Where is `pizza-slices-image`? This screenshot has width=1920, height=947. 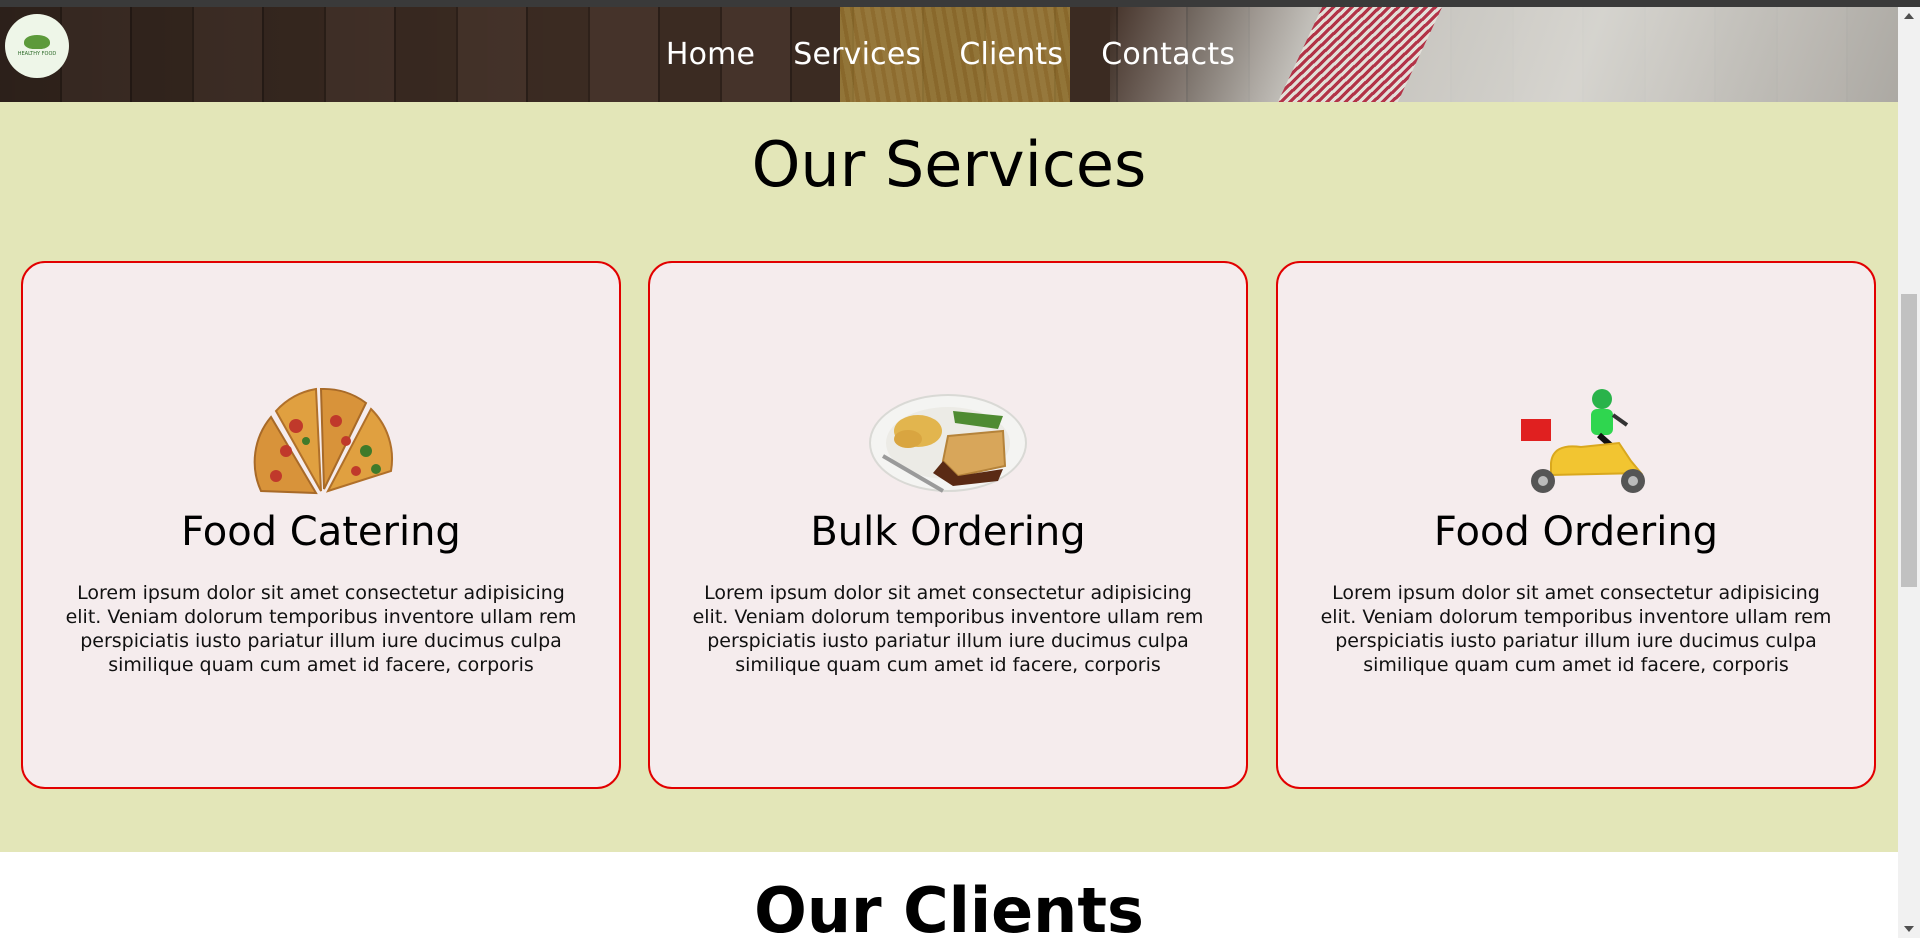 pizza-slices-image is located at coordinates (323, 441).